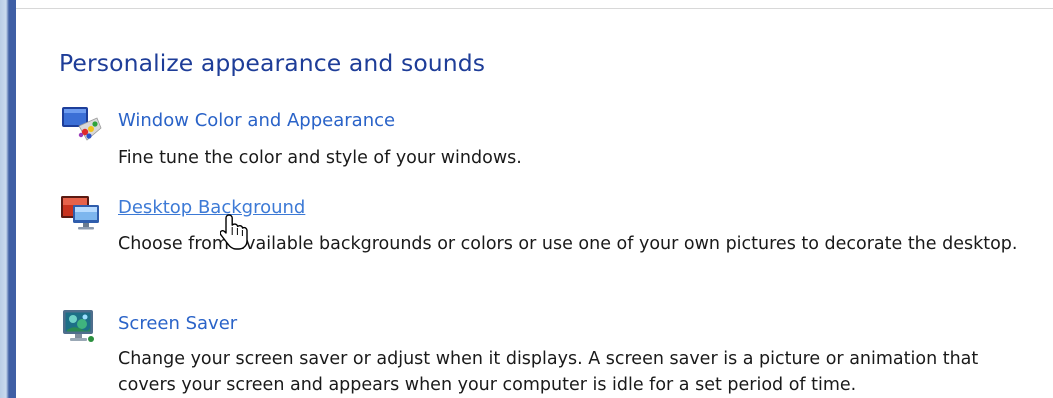 This screenshot has height=398, width=1053. I want to click on left-accent-bar, so click(8, 199).